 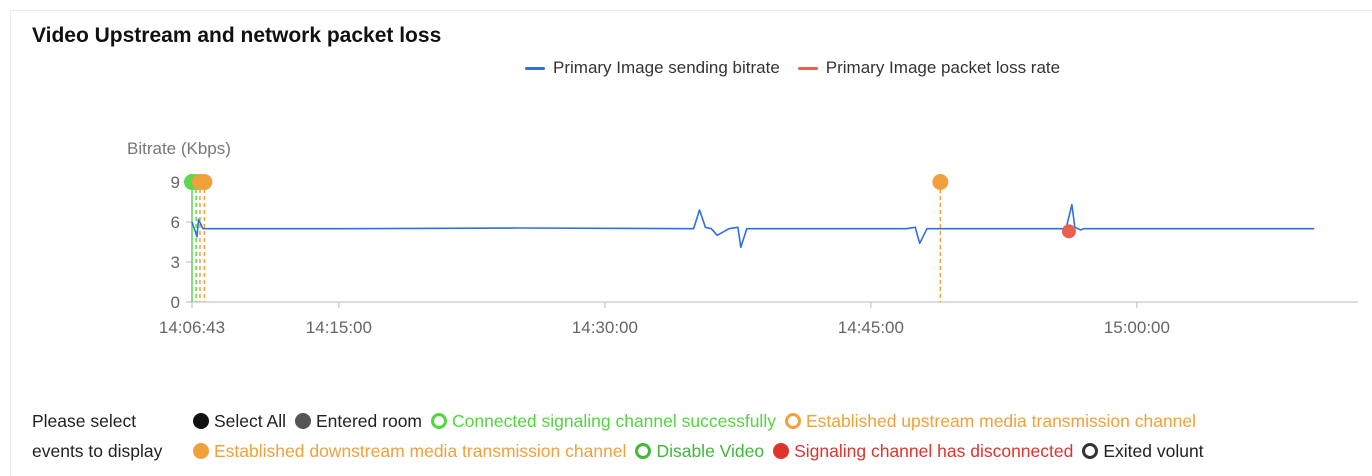 What do you see at coordinates (175, 302) in the screenshot?
I see `y-tick-label: 0` at bounding box center [175, 302].